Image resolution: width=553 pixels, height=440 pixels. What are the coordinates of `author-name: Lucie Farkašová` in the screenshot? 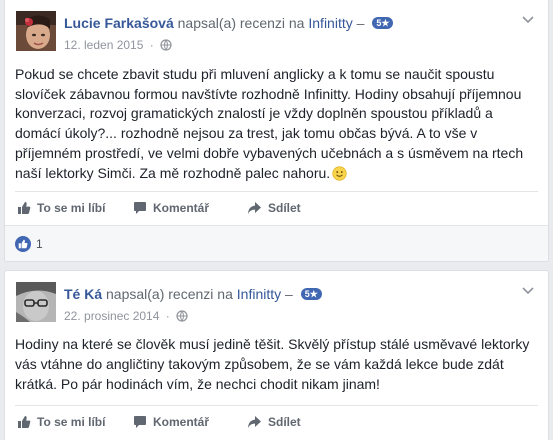 It's located at (119, 23).